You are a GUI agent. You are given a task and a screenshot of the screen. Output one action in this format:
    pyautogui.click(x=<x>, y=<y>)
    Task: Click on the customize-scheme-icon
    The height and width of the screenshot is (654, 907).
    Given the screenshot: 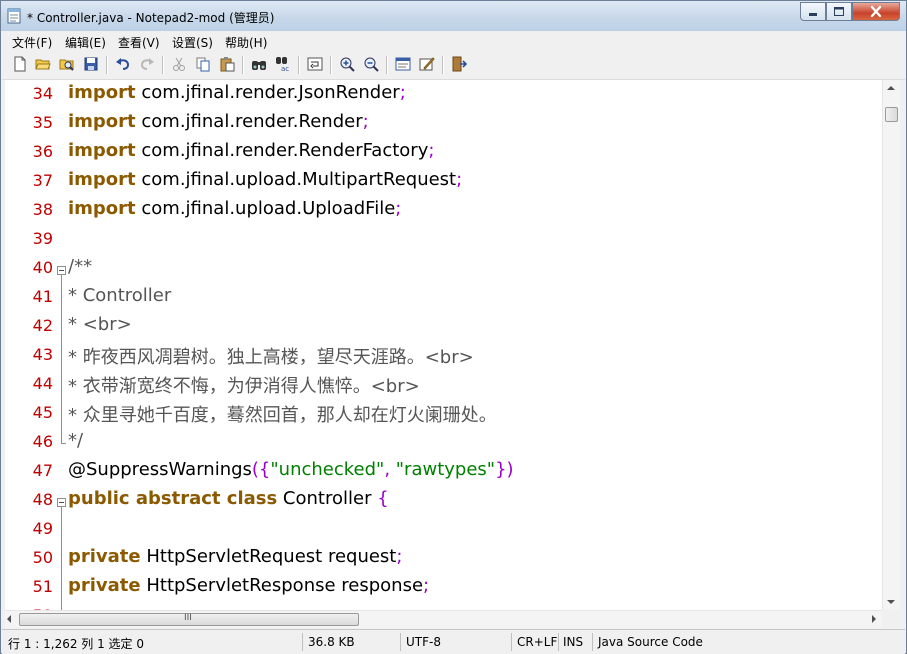 What is the action you would take?
    pyautogui.click(x=427, y=64)
    